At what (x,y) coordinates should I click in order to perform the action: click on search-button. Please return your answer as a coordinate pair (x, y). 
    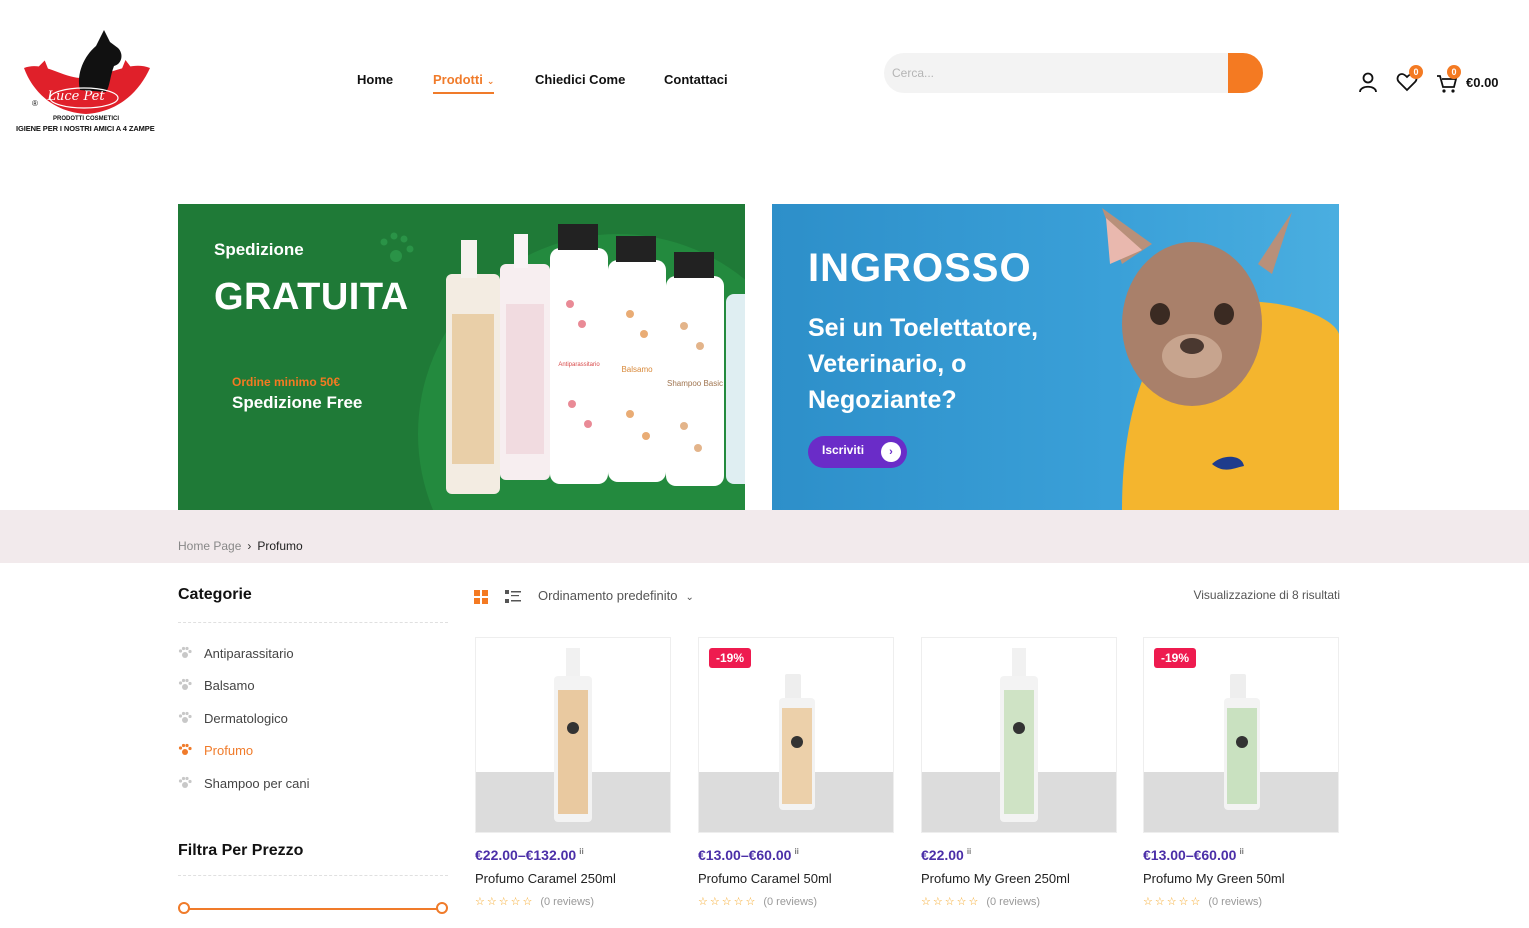
    Looking at the image, I should click on (1245, 73).